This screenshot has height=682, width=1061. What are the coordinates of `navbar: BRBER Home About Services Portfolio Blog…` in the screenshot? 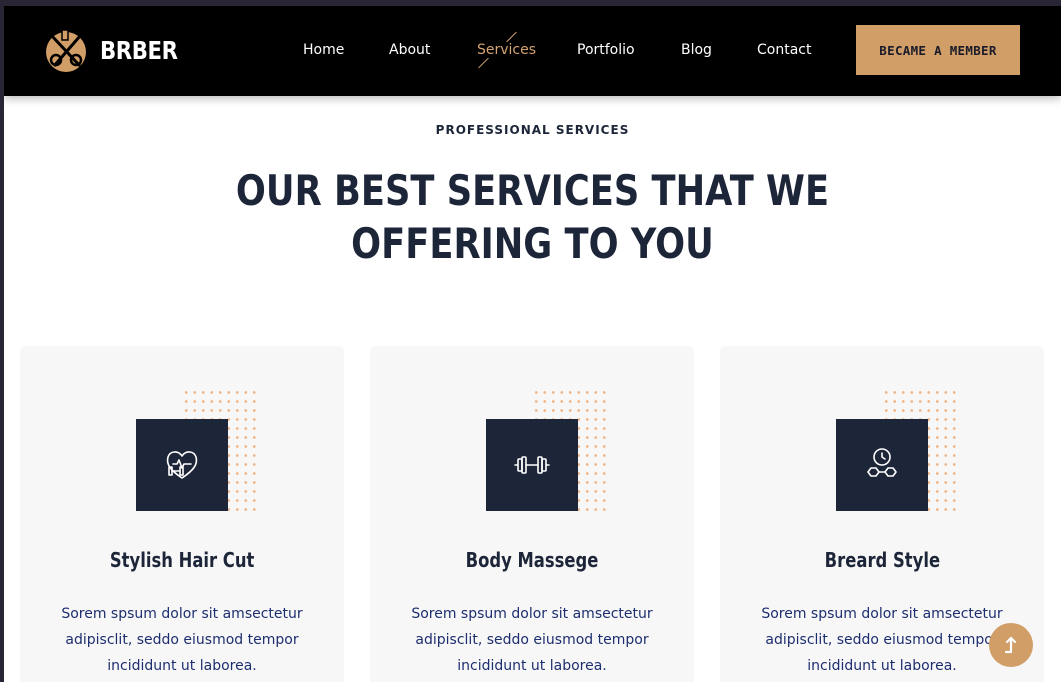 It's located at (532, 51).